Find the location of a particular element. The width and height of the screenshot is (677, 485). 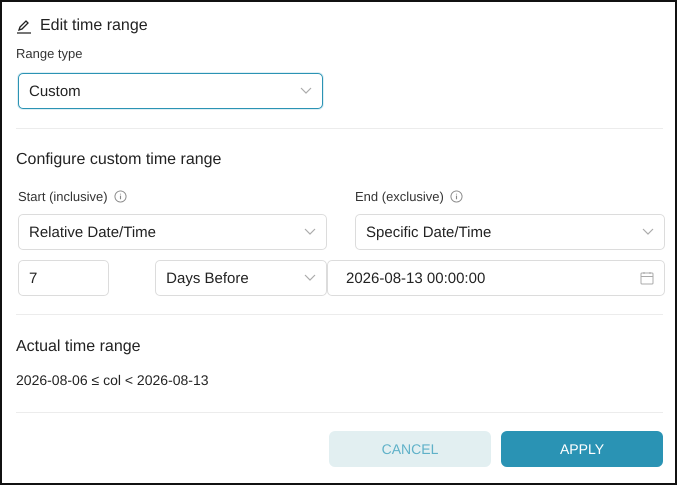

range-summary: 2026-08-06 ≤ col < 2026-08-13 is located at coordinates (112, 380).